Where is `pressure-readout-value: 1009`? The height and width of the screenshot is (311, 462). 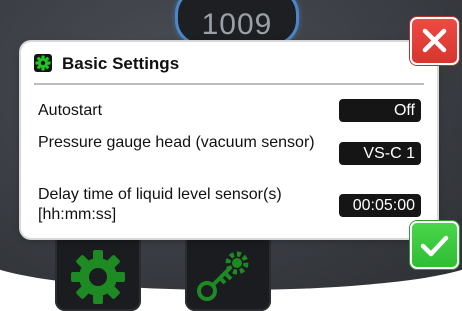 pressure-readout-value: 1009 is located at coordinates (237, 24).